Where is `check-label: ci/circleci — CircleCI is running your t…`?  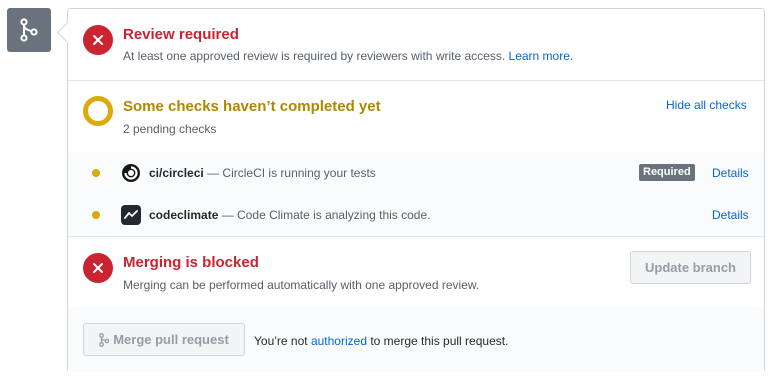 check-label: ci/circleci — CircleCI is running your t… is located at coordinates (262, 173).